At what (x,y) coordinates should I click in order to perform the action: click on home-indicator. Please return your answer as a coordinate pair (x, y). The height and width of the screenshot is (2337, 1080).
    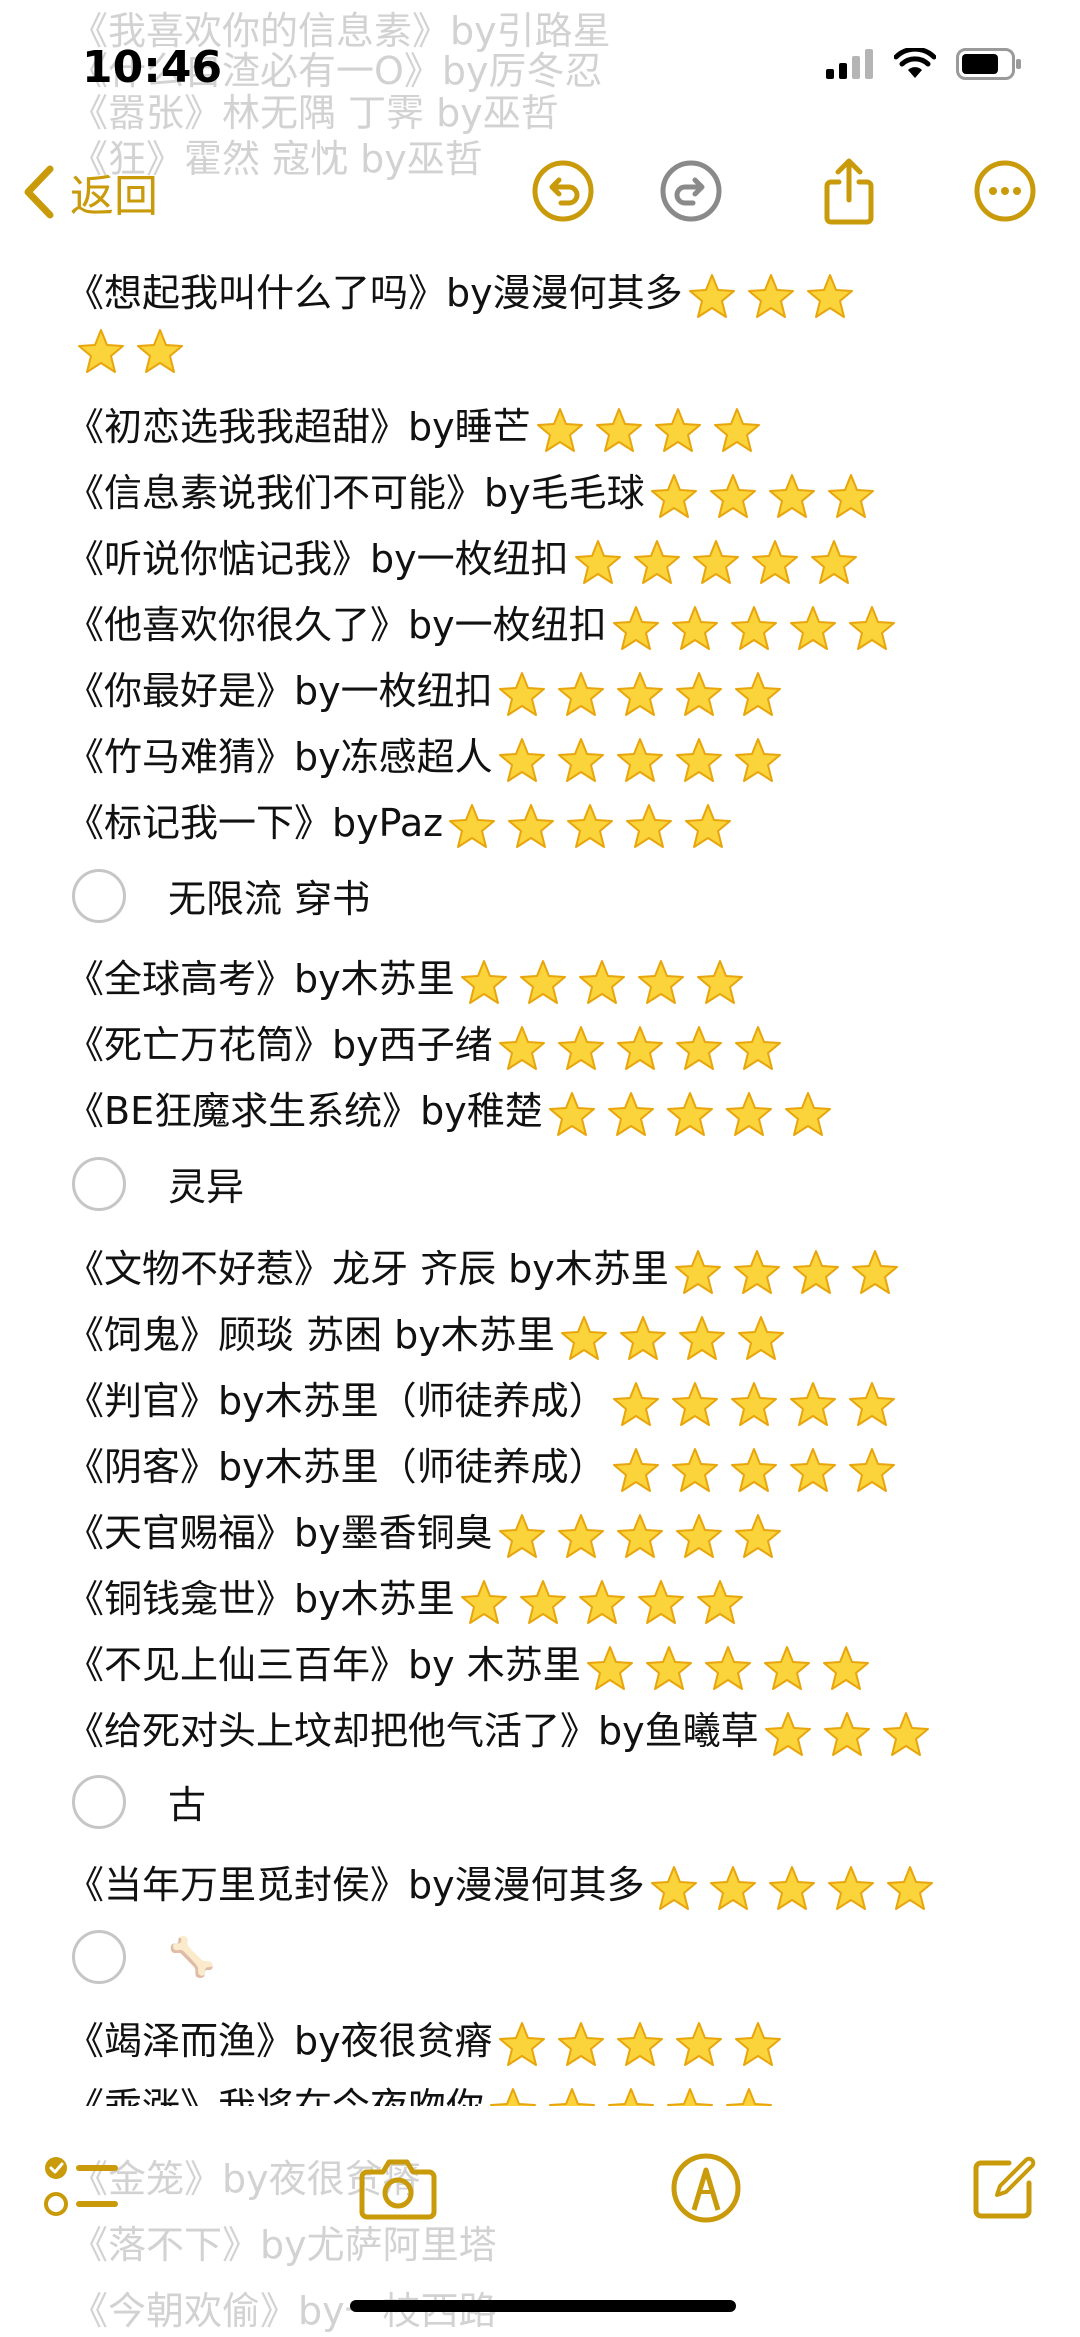
    Looking at the image, I should click on (543, 2306).